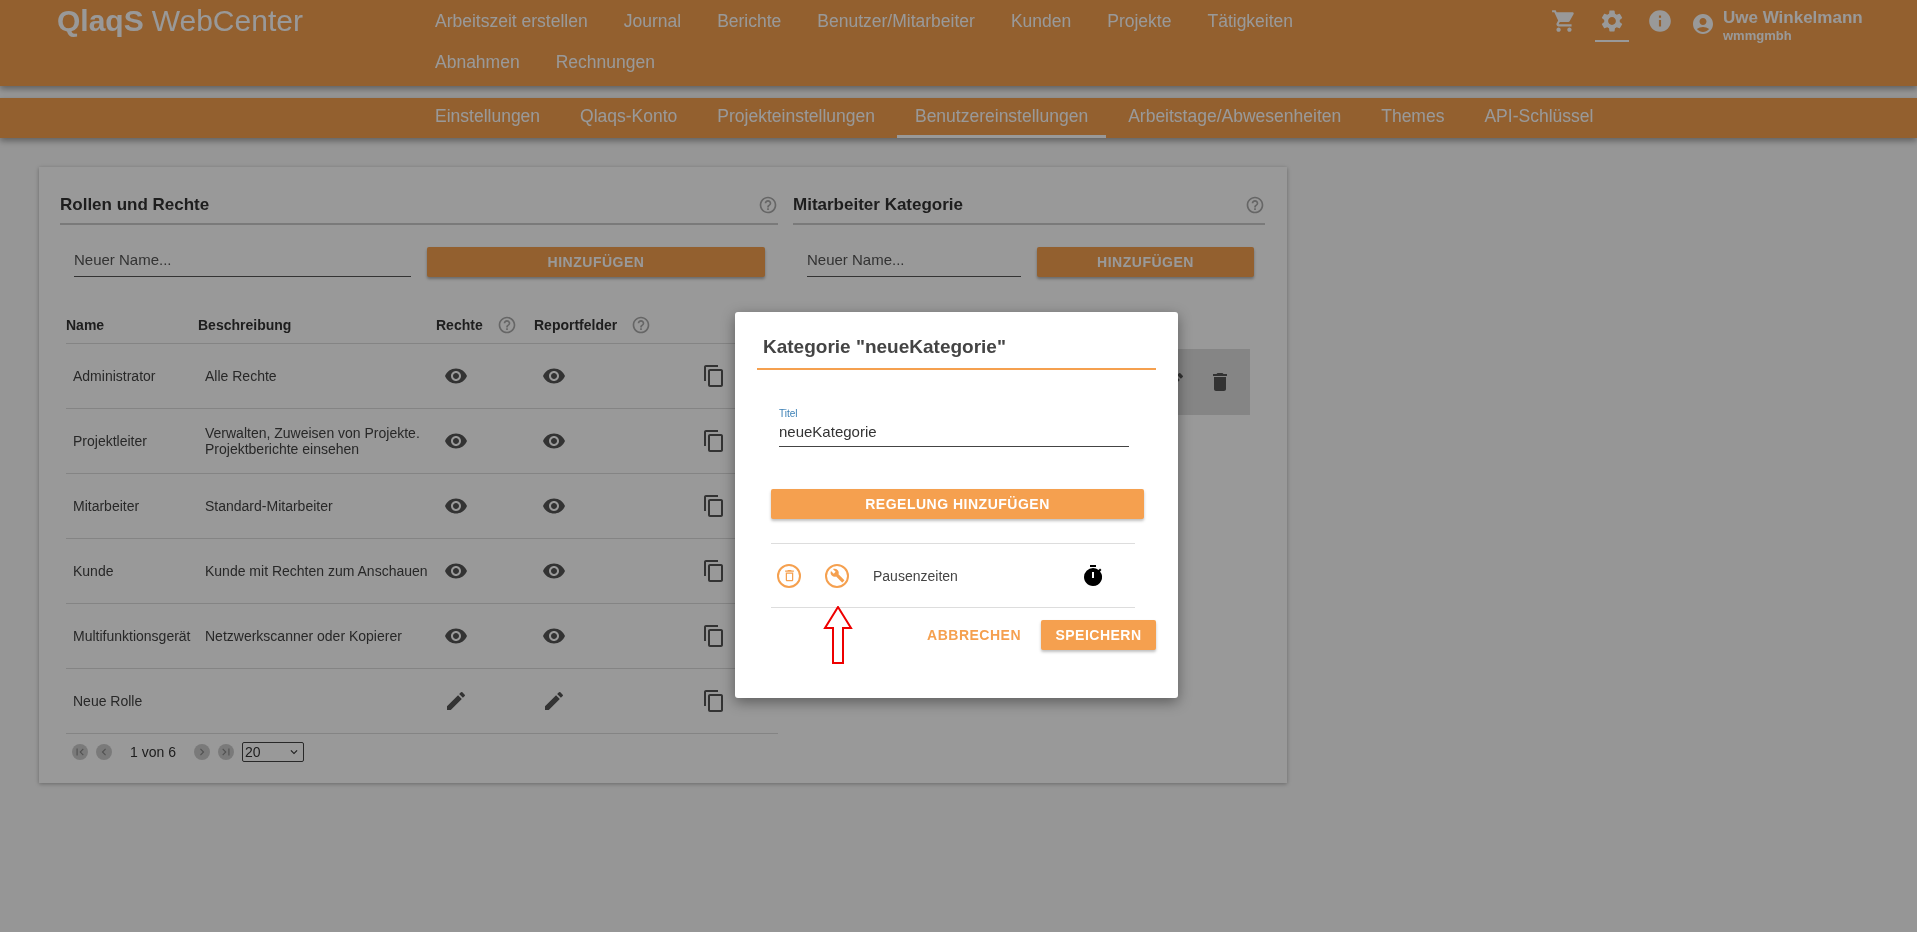 The height and width of the screenshot is (932, 1917). What do you see at coordinates (312, 441) in the screenshot?
I see `role-description: Verwalten, Zuweisen von Projekte. Projektberichte einsehen` at bounding box center [312, 441].